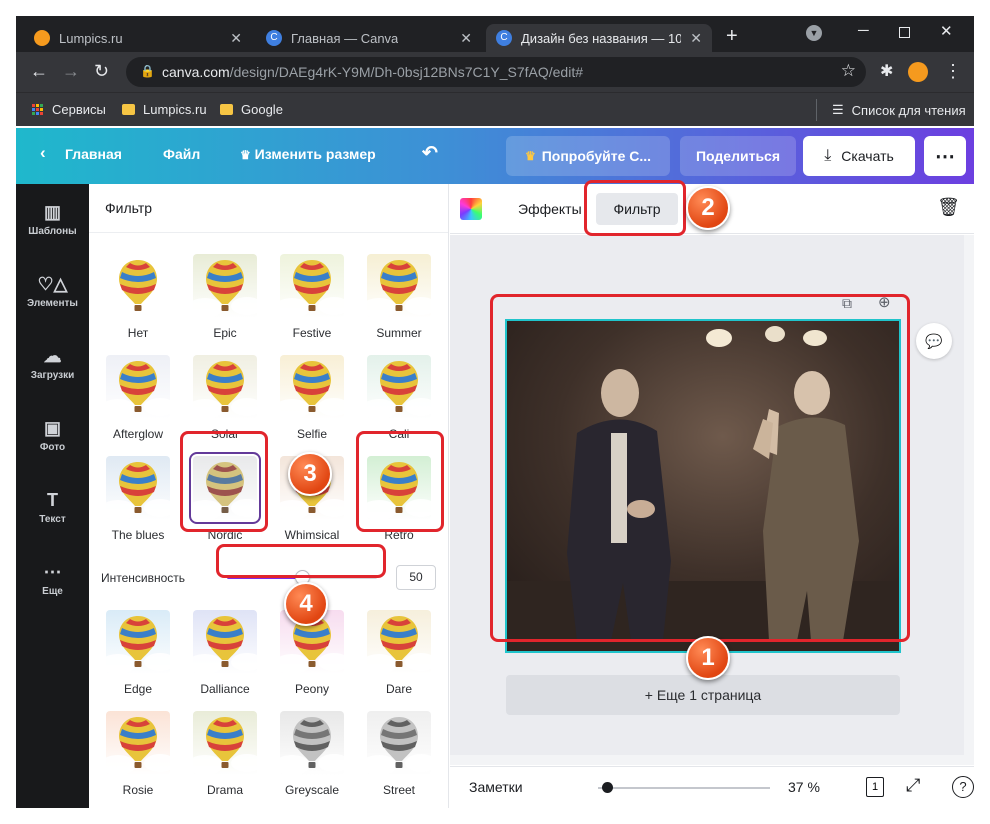  I want to click on panel-divider, so click(268, 232).